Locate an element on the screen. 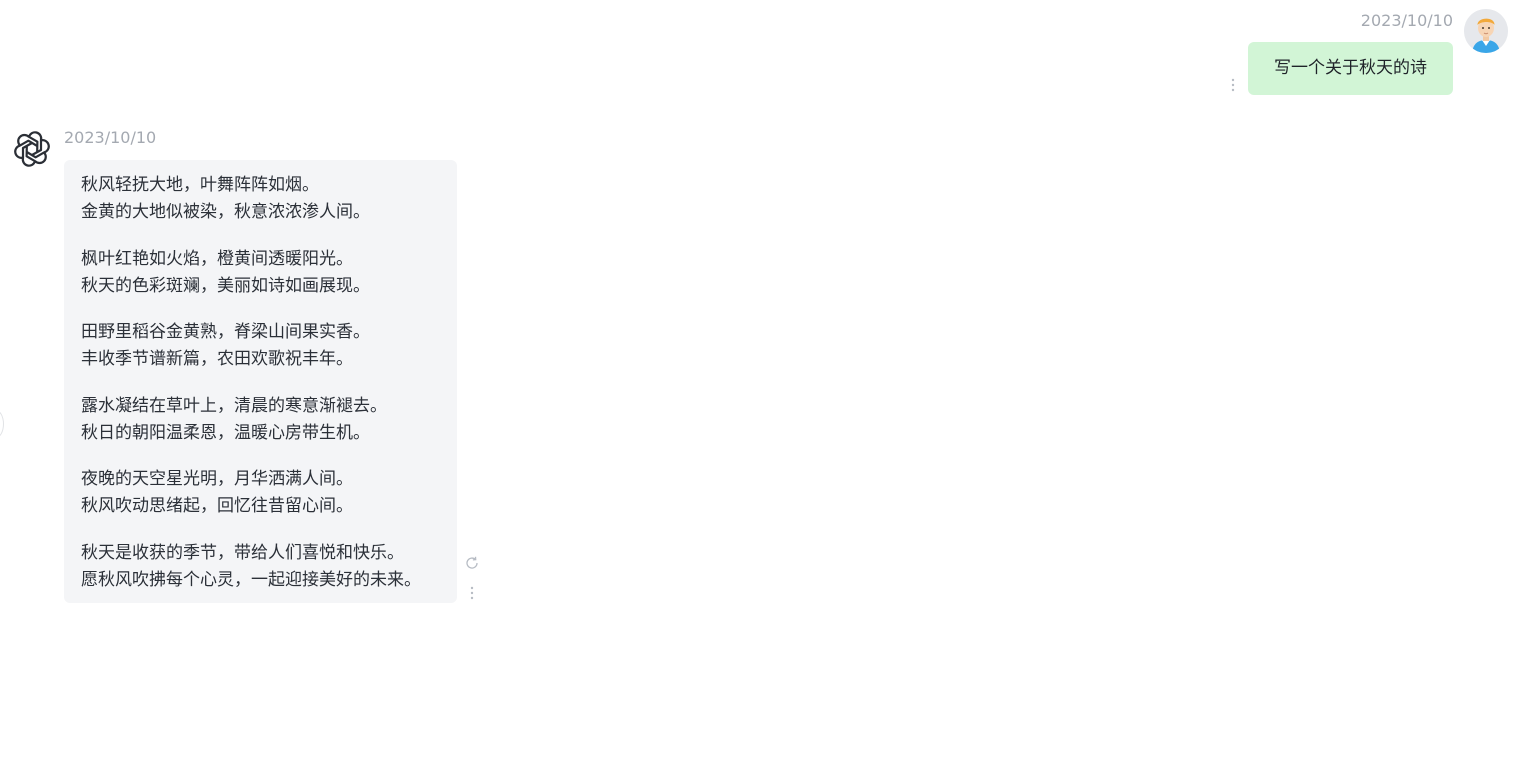 This screenshot has height=779, width=1514. collapse-sidebar-handle is located at coordinates (2, 424).